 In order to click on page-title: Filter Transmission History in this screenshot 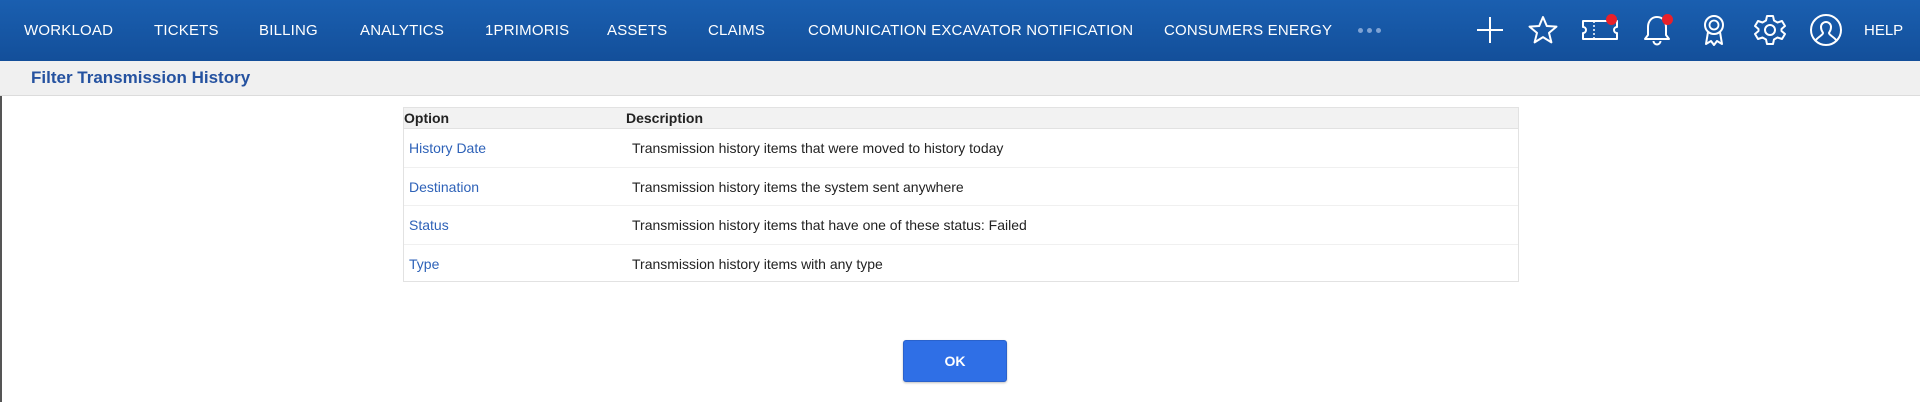, I will do `click(141, 77)`.